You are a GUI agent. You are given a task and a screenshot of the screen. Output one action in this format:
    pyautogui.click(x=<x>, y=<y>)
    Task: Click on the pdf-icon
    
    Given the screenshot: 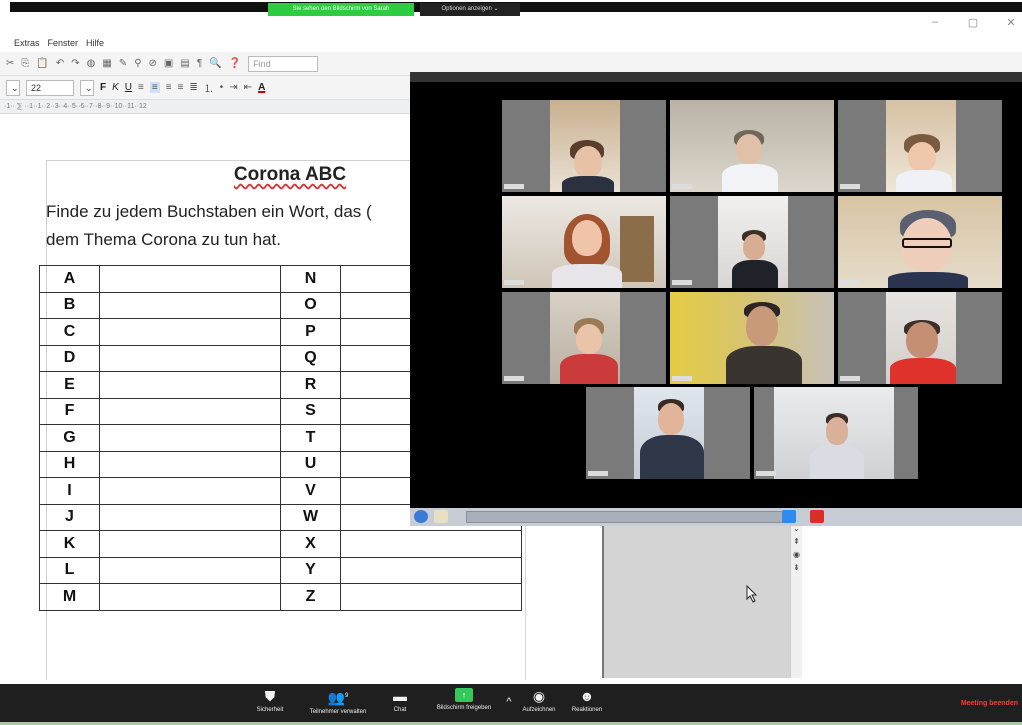 What is the action you would take?
    pyautogui.click(x=817, y=516)
    